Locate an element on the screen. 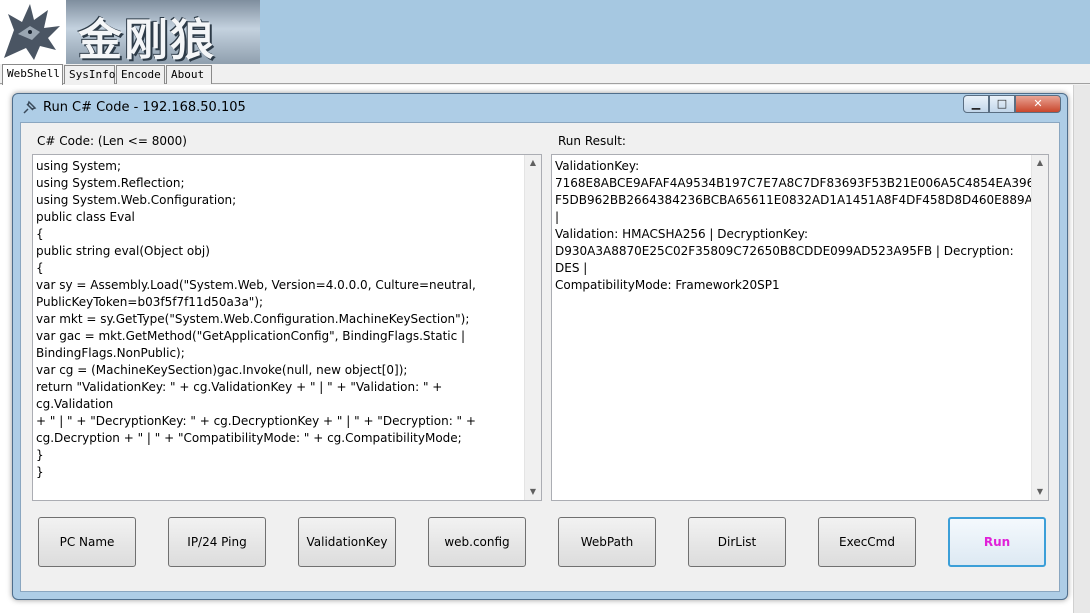  close-icon: ✕ is located at coordinates (1038, 103).